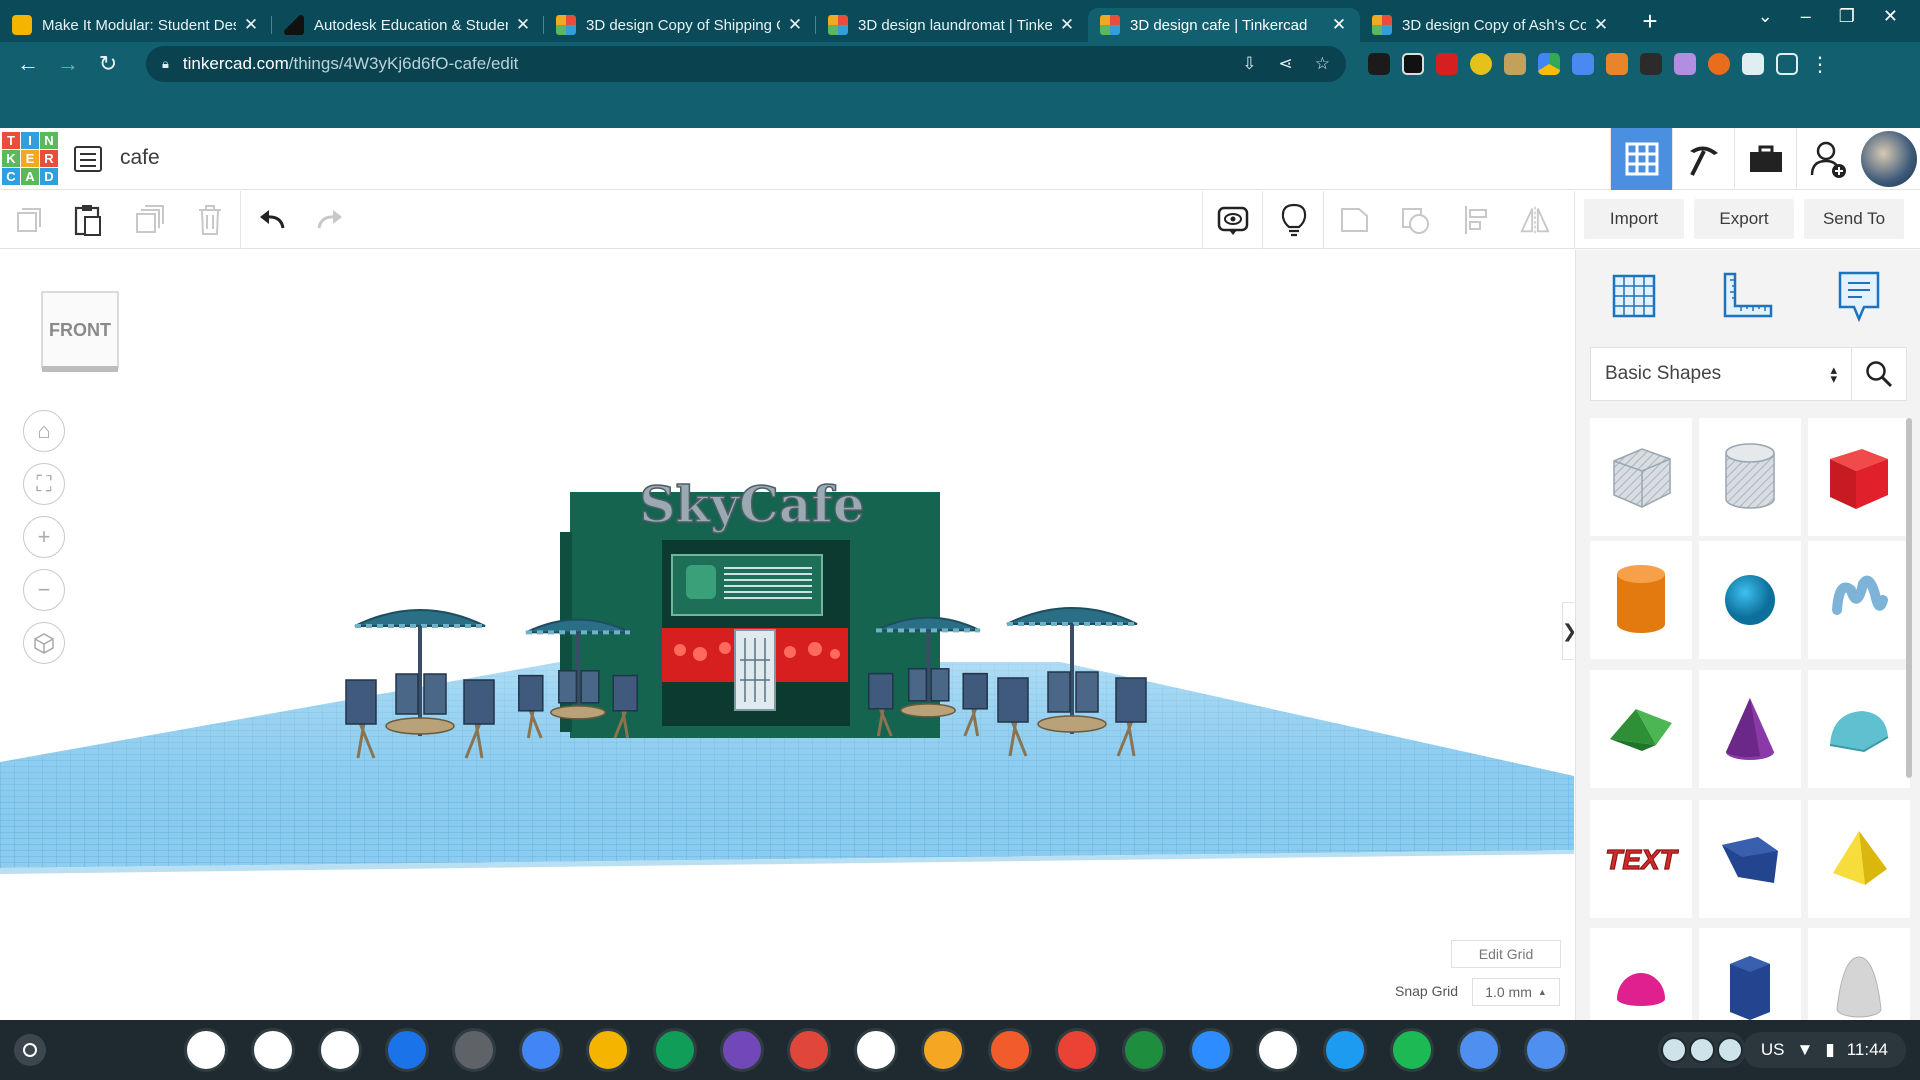 Image resolution: width=1920 pixels, height=1080 pixels. I want to click on import-button: Import, so click(1634, 219).